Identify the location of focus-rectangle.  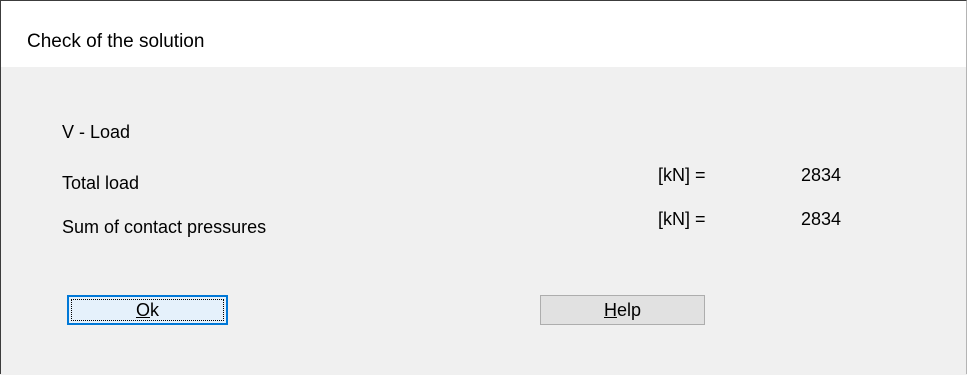
(147, 310).